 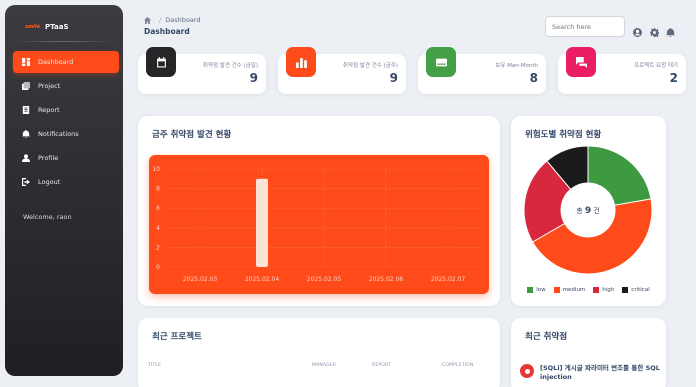 What do you see at coordinates (655, 30) in the screenshot?
I see `gear-icon` at bounding box center [655, 30].